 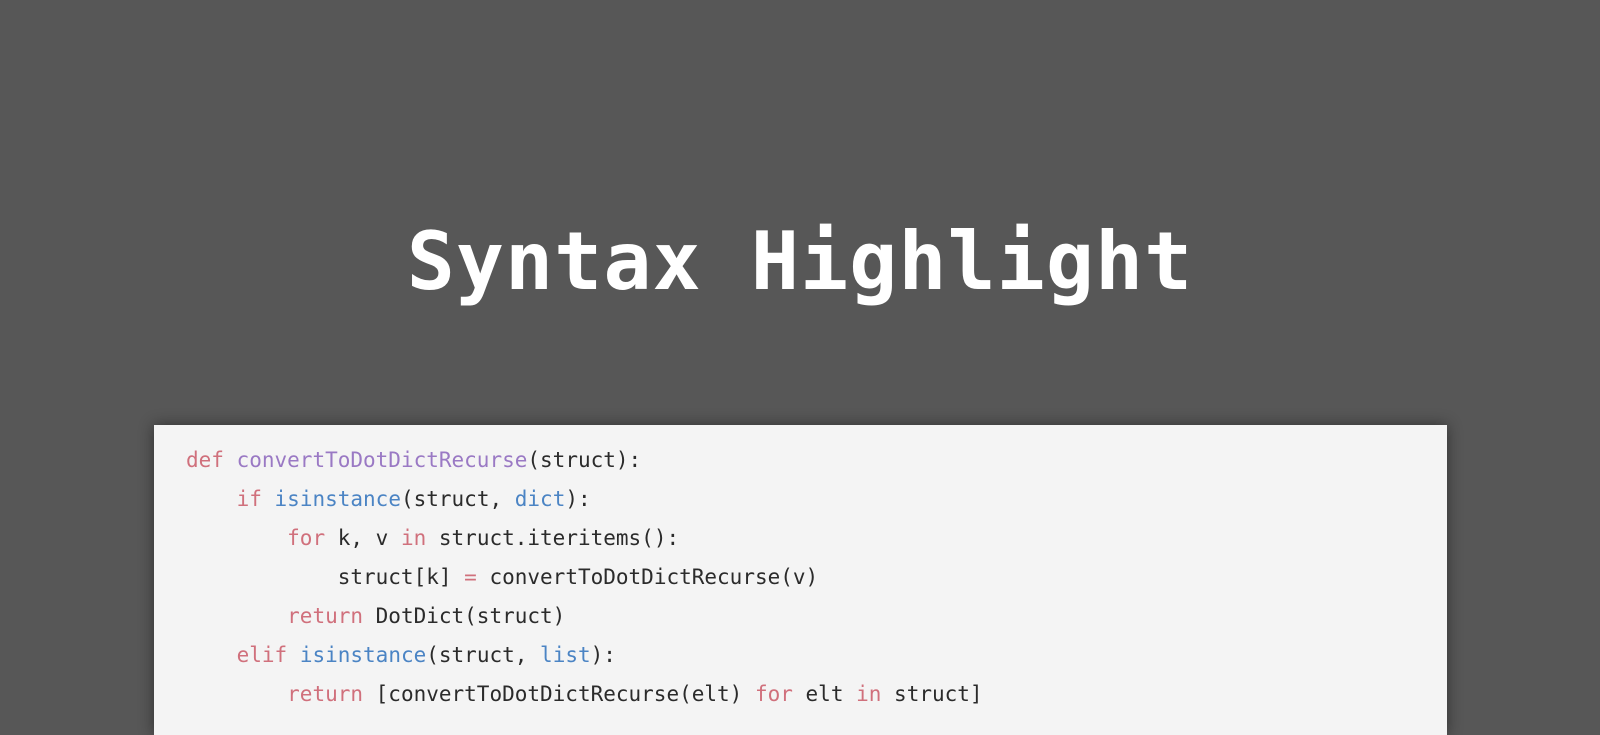 I want to click on code-line: return DotDict(struct), so click(x=584, y=616).